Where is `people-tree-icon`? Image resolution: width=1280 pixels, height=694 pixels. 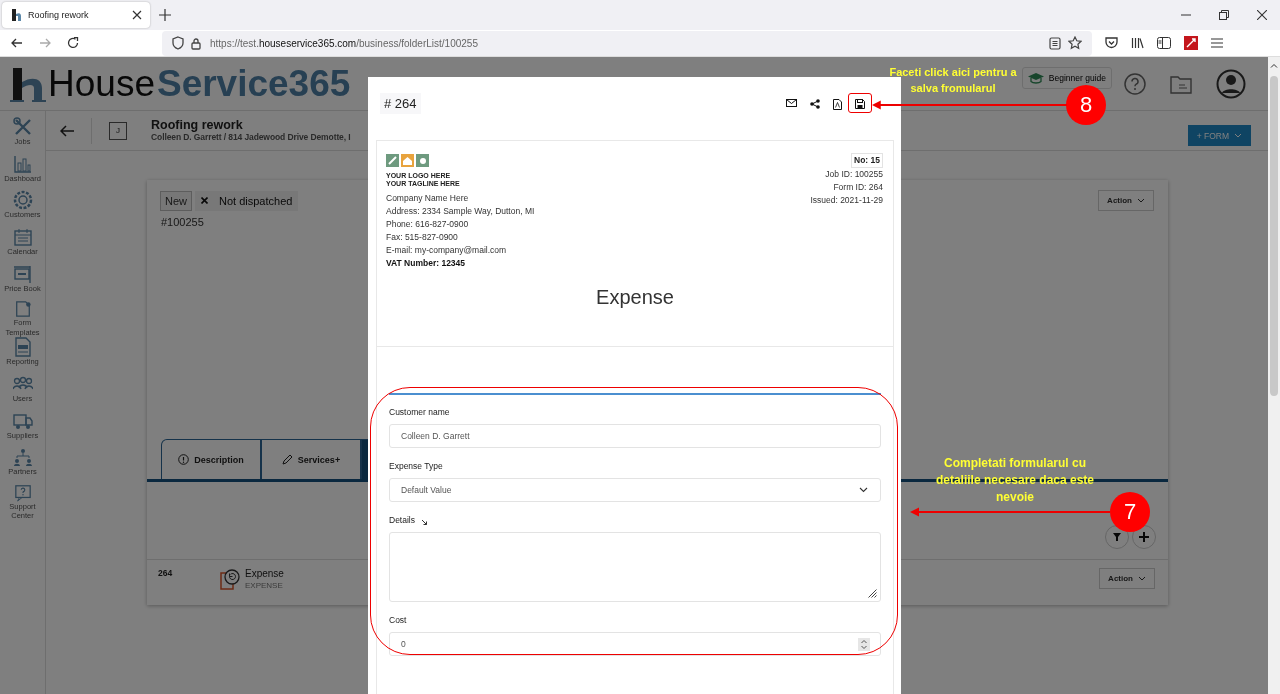 people-tree-icon is located at coordinates (22, 457).